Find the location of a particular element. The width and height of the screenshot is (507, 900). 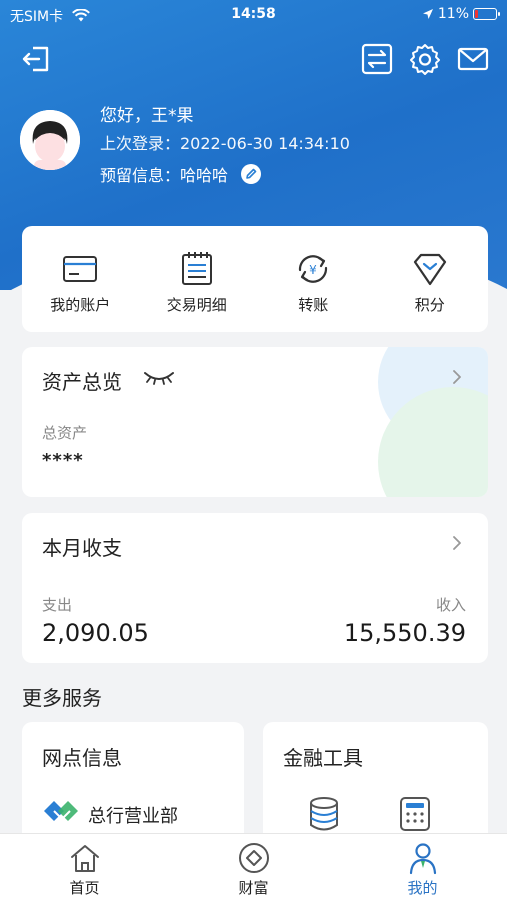

home-icon is located at coordinates (84, 858).